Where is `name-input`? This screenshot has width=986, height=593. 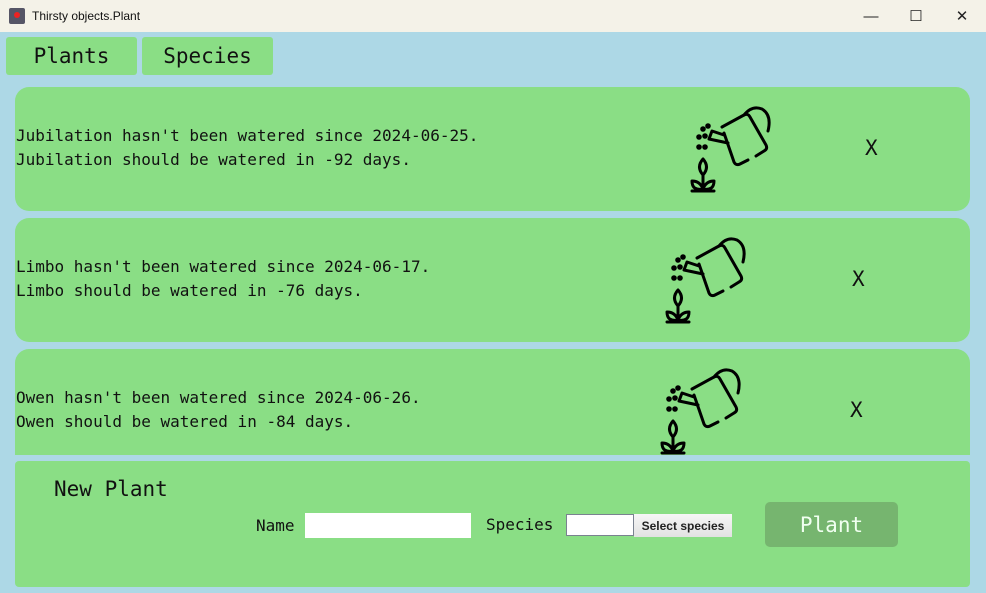
name-input is located at coordinates (388, 525).